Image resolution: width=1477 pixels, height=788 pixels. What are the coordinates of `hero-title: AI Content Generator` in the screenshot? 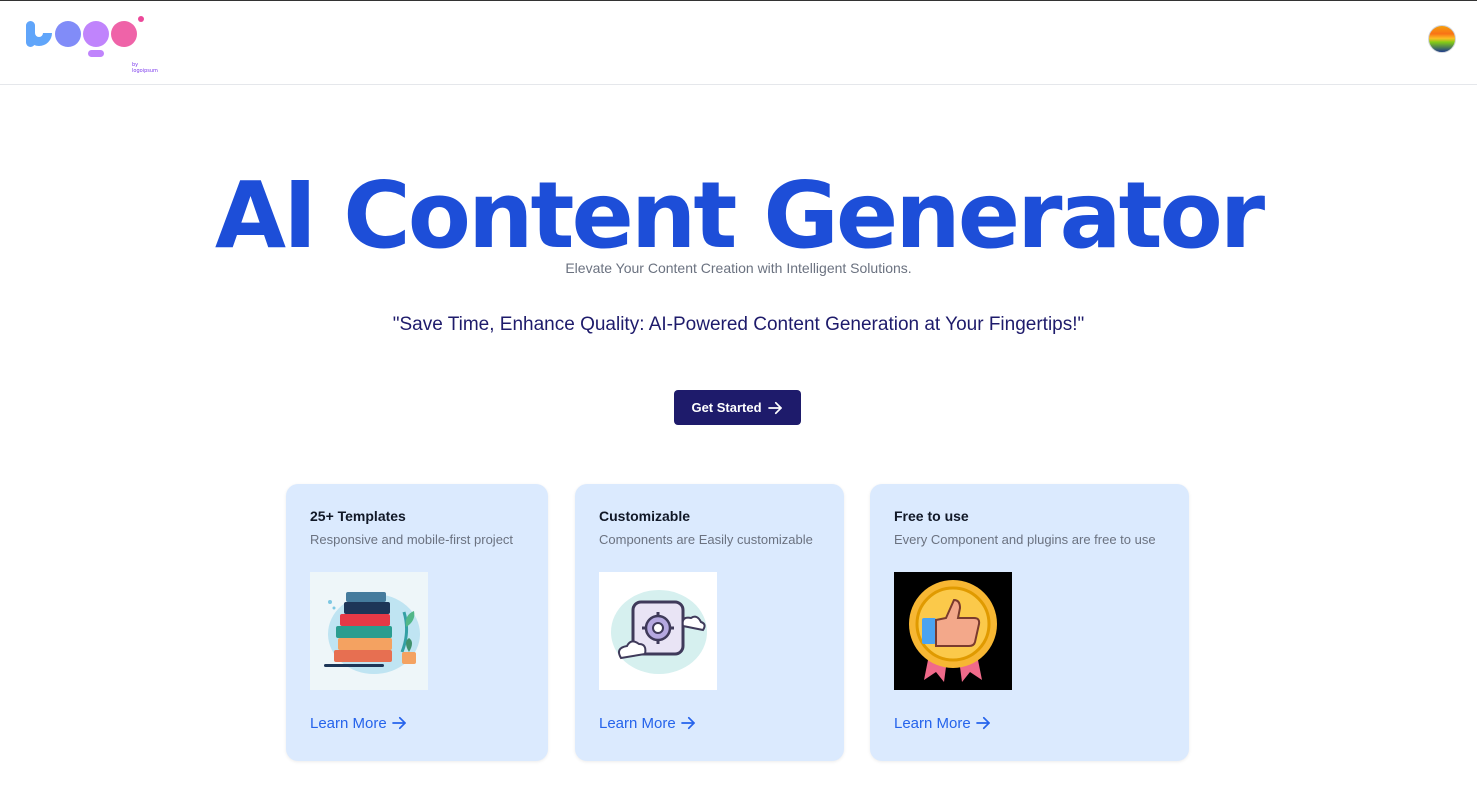 It's located at (739, 215).